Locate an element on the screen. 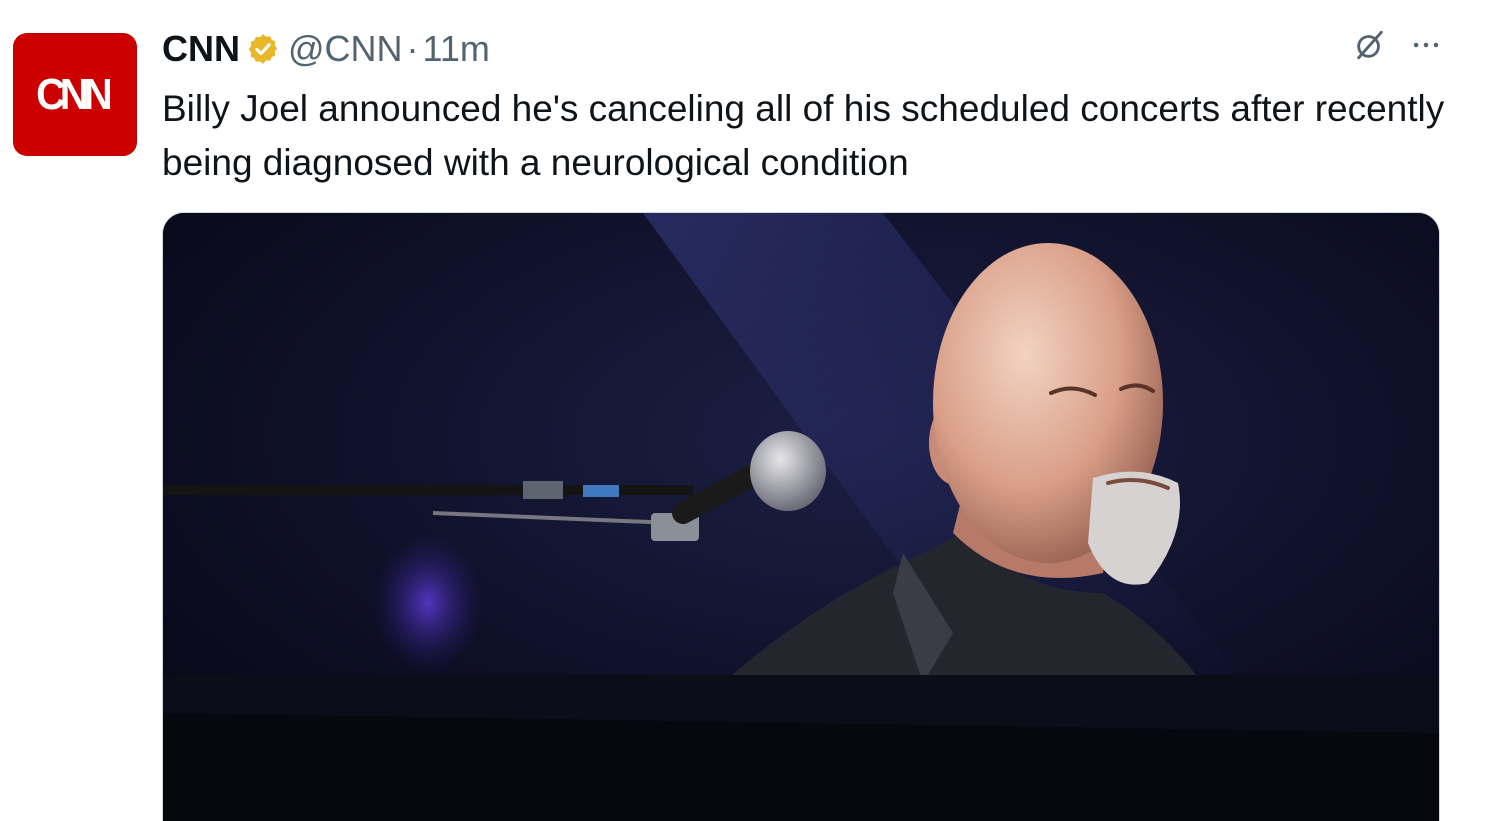 This screenshot has width=1511, height=821. timestamp: 11m is located at coordinates (456, 49).